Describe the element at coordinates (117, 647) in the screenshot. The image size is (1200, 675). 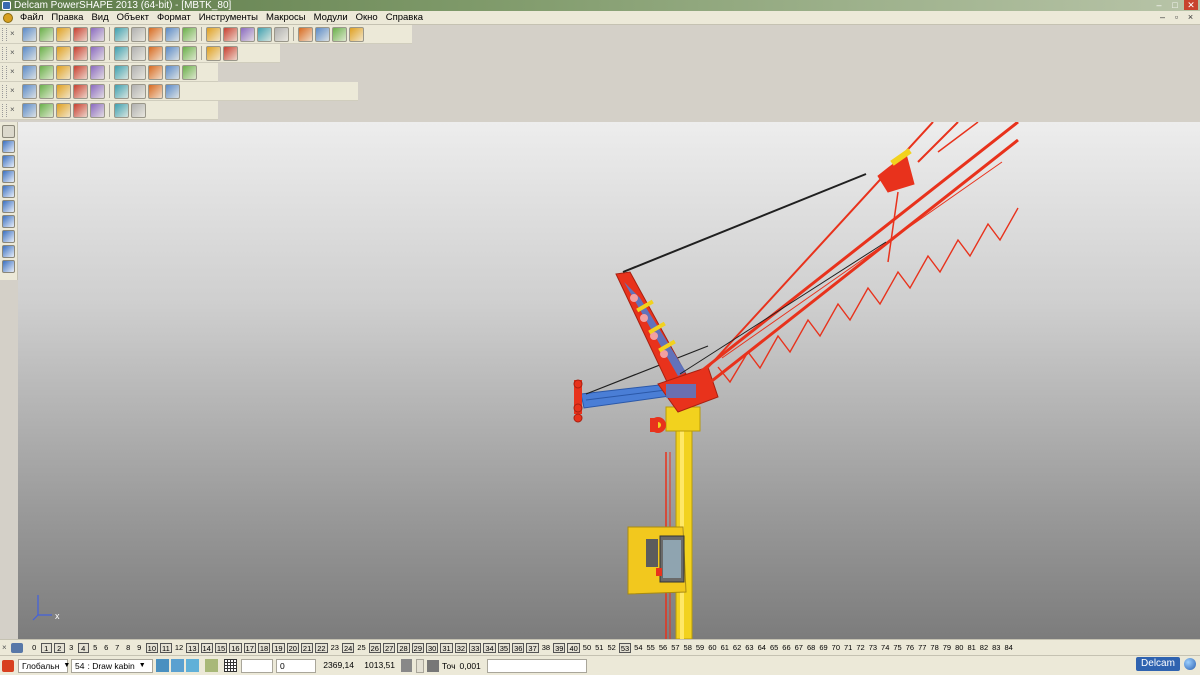
I see `level-button: 7` at that location.